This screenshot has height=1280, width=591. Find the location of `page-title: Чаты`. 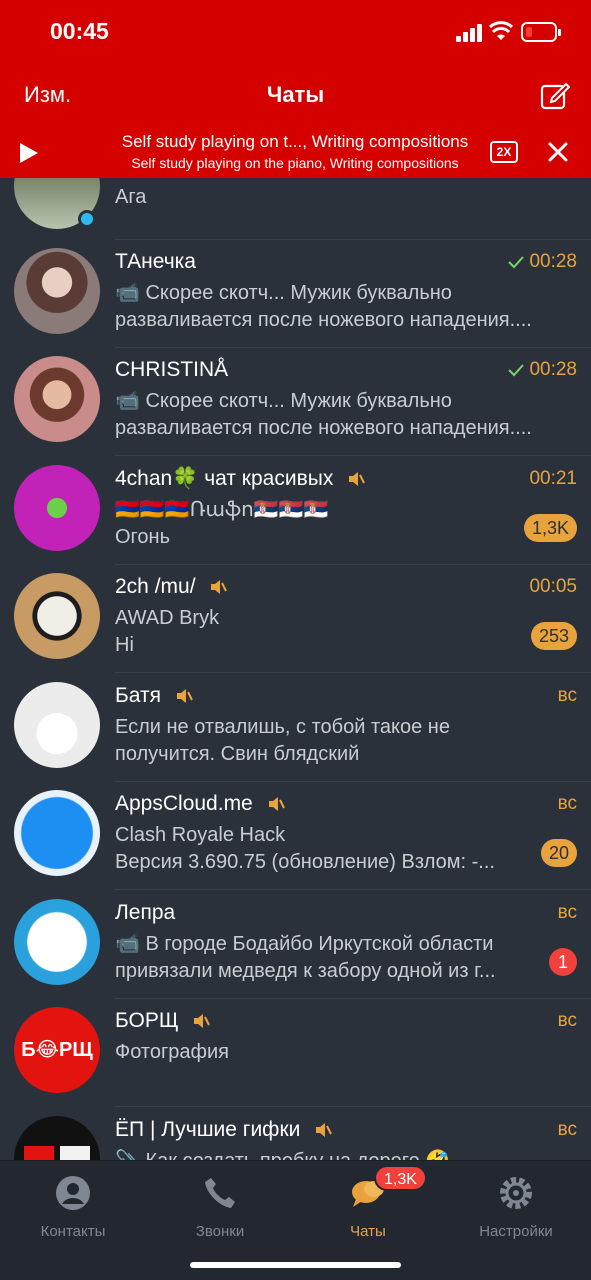

page-title: Чаты is located at coordinates (295, 94).